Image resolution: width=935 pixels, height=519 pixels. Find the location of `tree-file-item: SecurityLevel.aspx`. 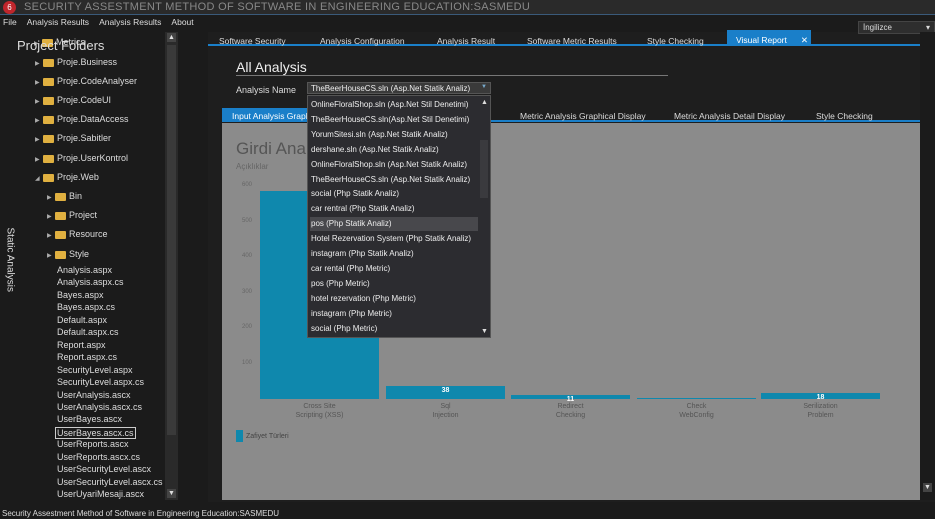

tree-file-item: SecurityLevel.aspx is located at coordinates (95, 370).